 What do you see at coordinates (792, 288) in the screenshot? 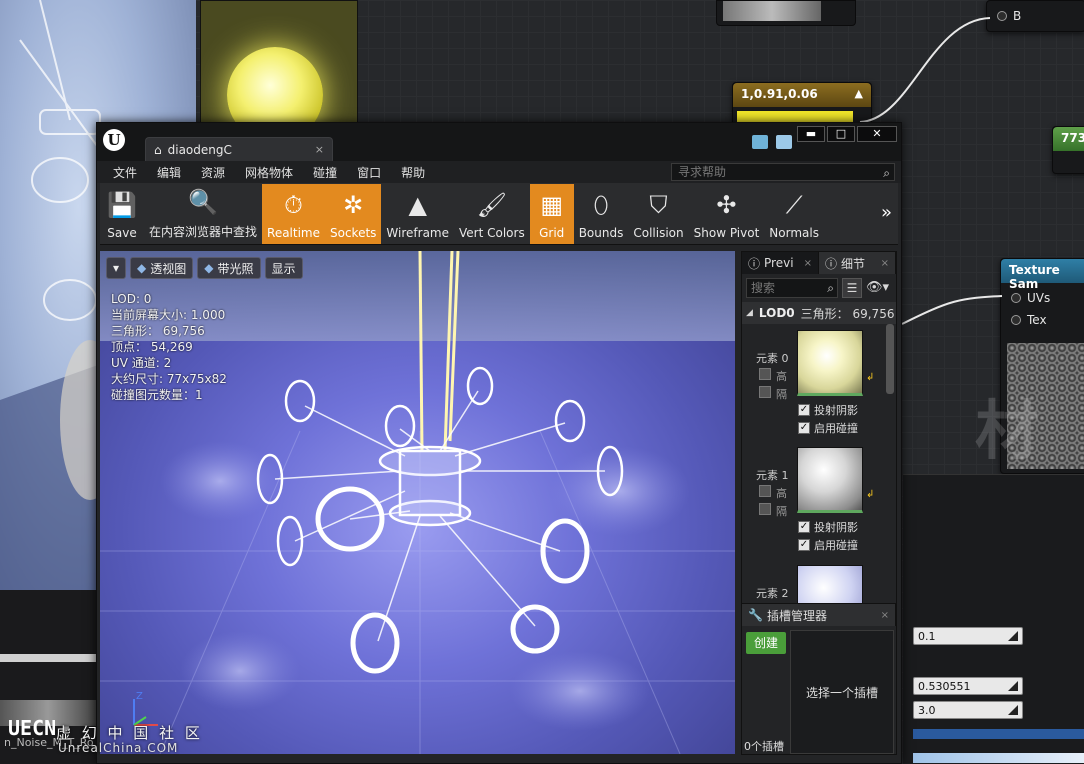
I see `details-search-input: 搜索 ⌕` at bounding box center [792, 288].